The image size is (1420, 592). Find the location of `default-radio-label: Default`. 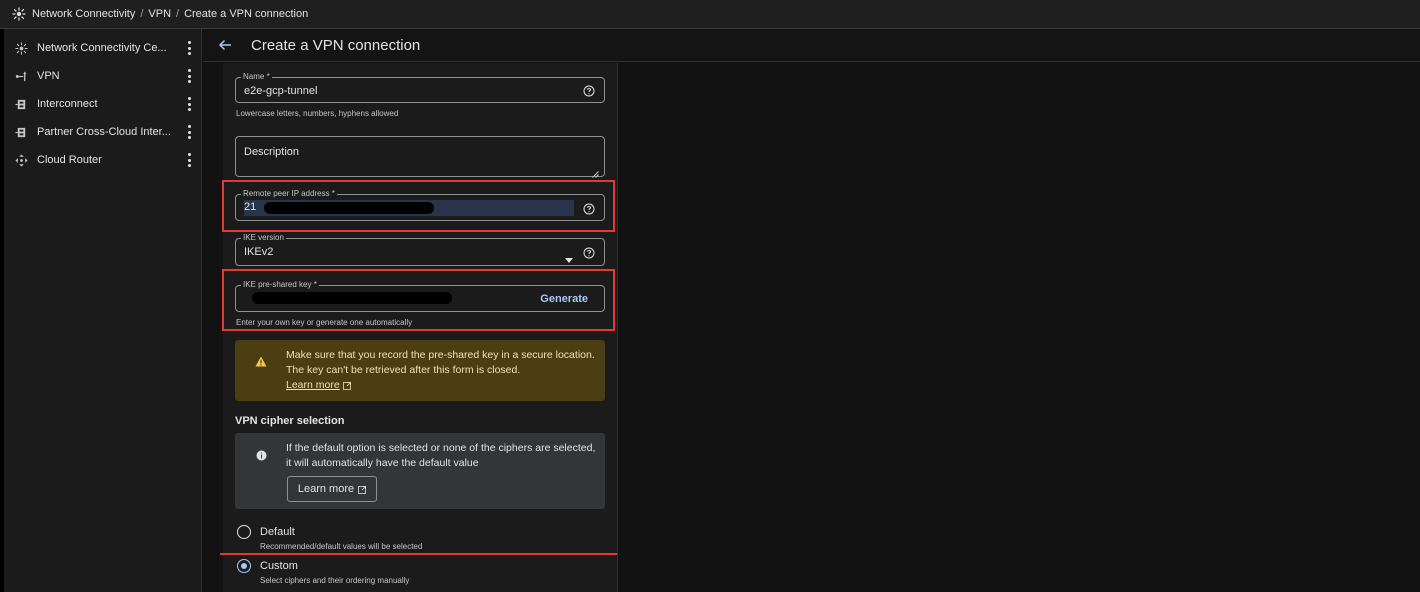

default-radio-label: Default is located at coordinates (277, 532).